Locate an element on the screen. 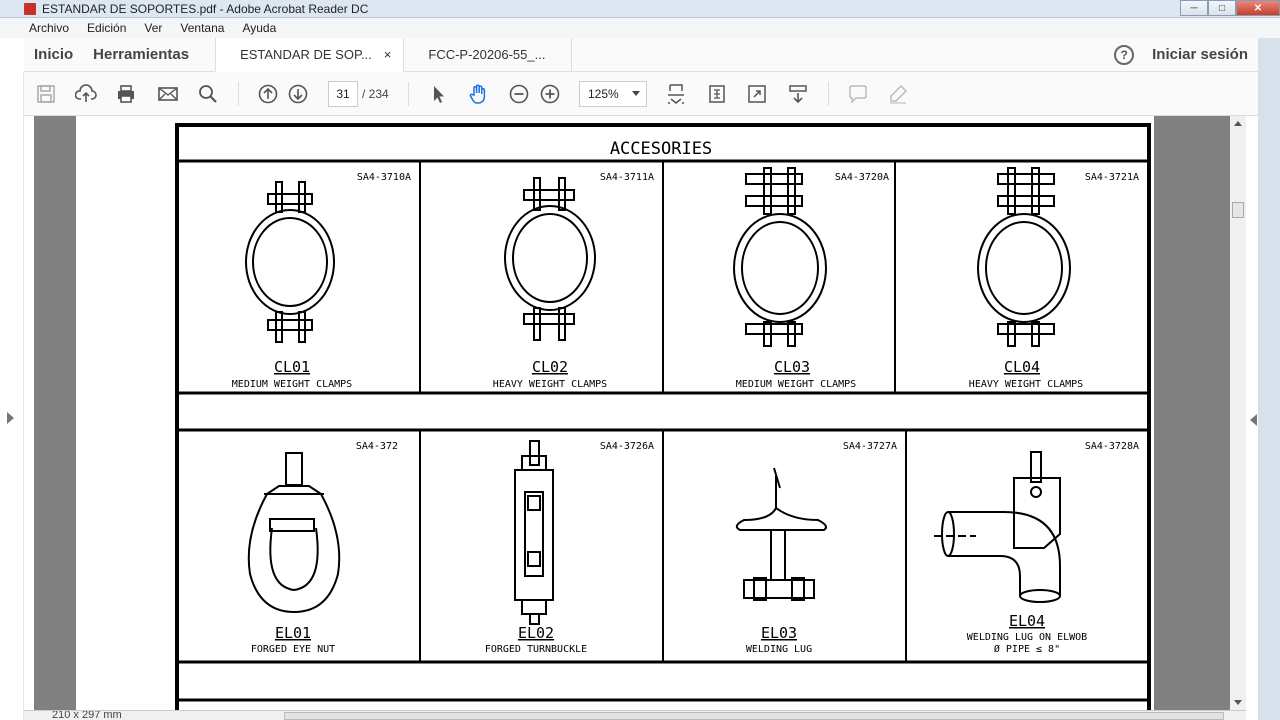 This screenshot has width=1280, height=720. expand-right-icon is located at coordinates (1253, 420).